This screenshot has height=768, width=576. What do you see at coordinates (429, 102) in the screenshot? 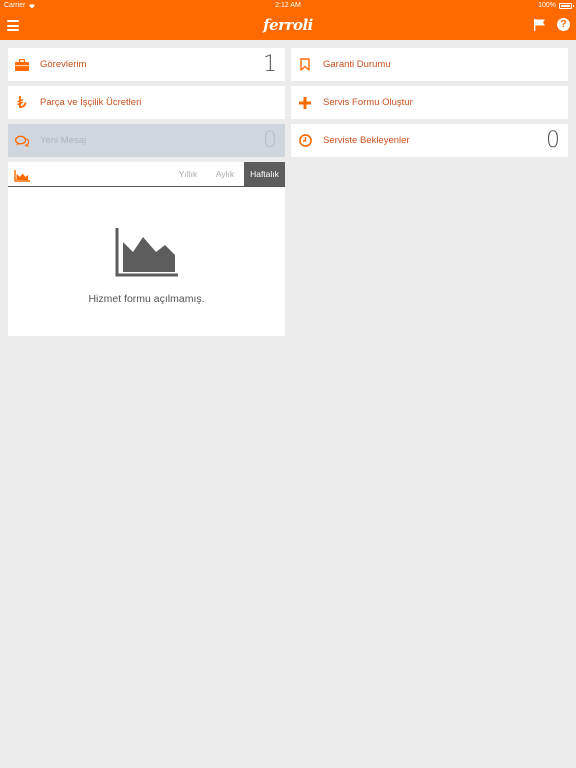
I see `tile-service-form: Servis Formu Oluştur` at bounding box center [429, 102].